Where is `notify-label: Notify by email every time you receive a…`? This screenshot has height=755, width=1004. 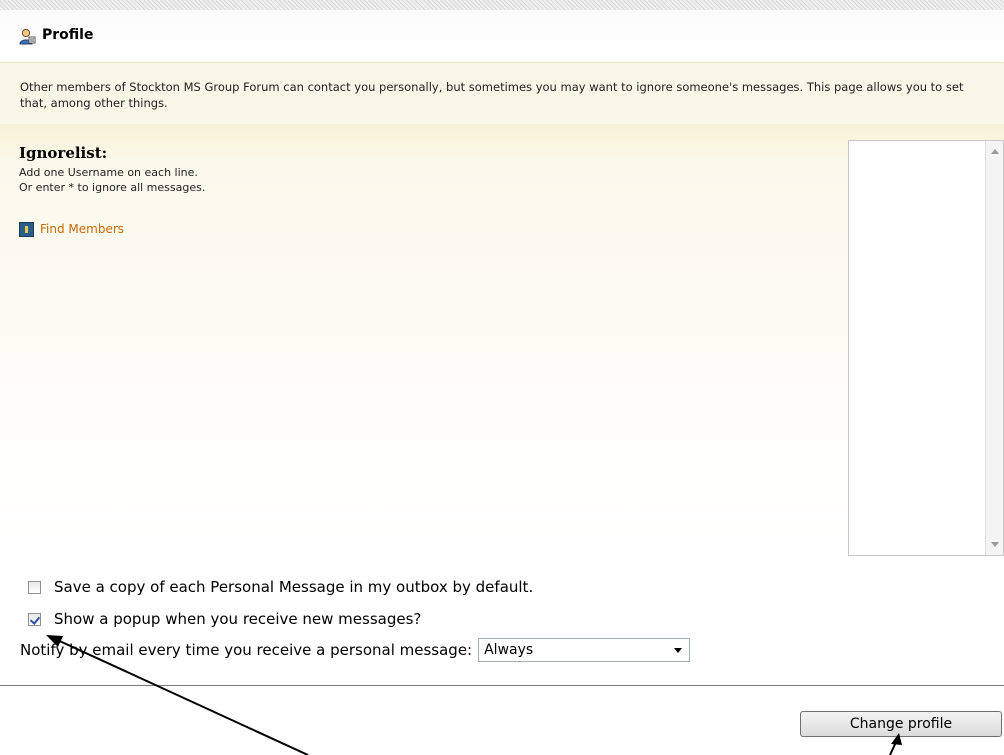 notify-label: Notify by email every time you receive a… is located at coordinates (246, 650).